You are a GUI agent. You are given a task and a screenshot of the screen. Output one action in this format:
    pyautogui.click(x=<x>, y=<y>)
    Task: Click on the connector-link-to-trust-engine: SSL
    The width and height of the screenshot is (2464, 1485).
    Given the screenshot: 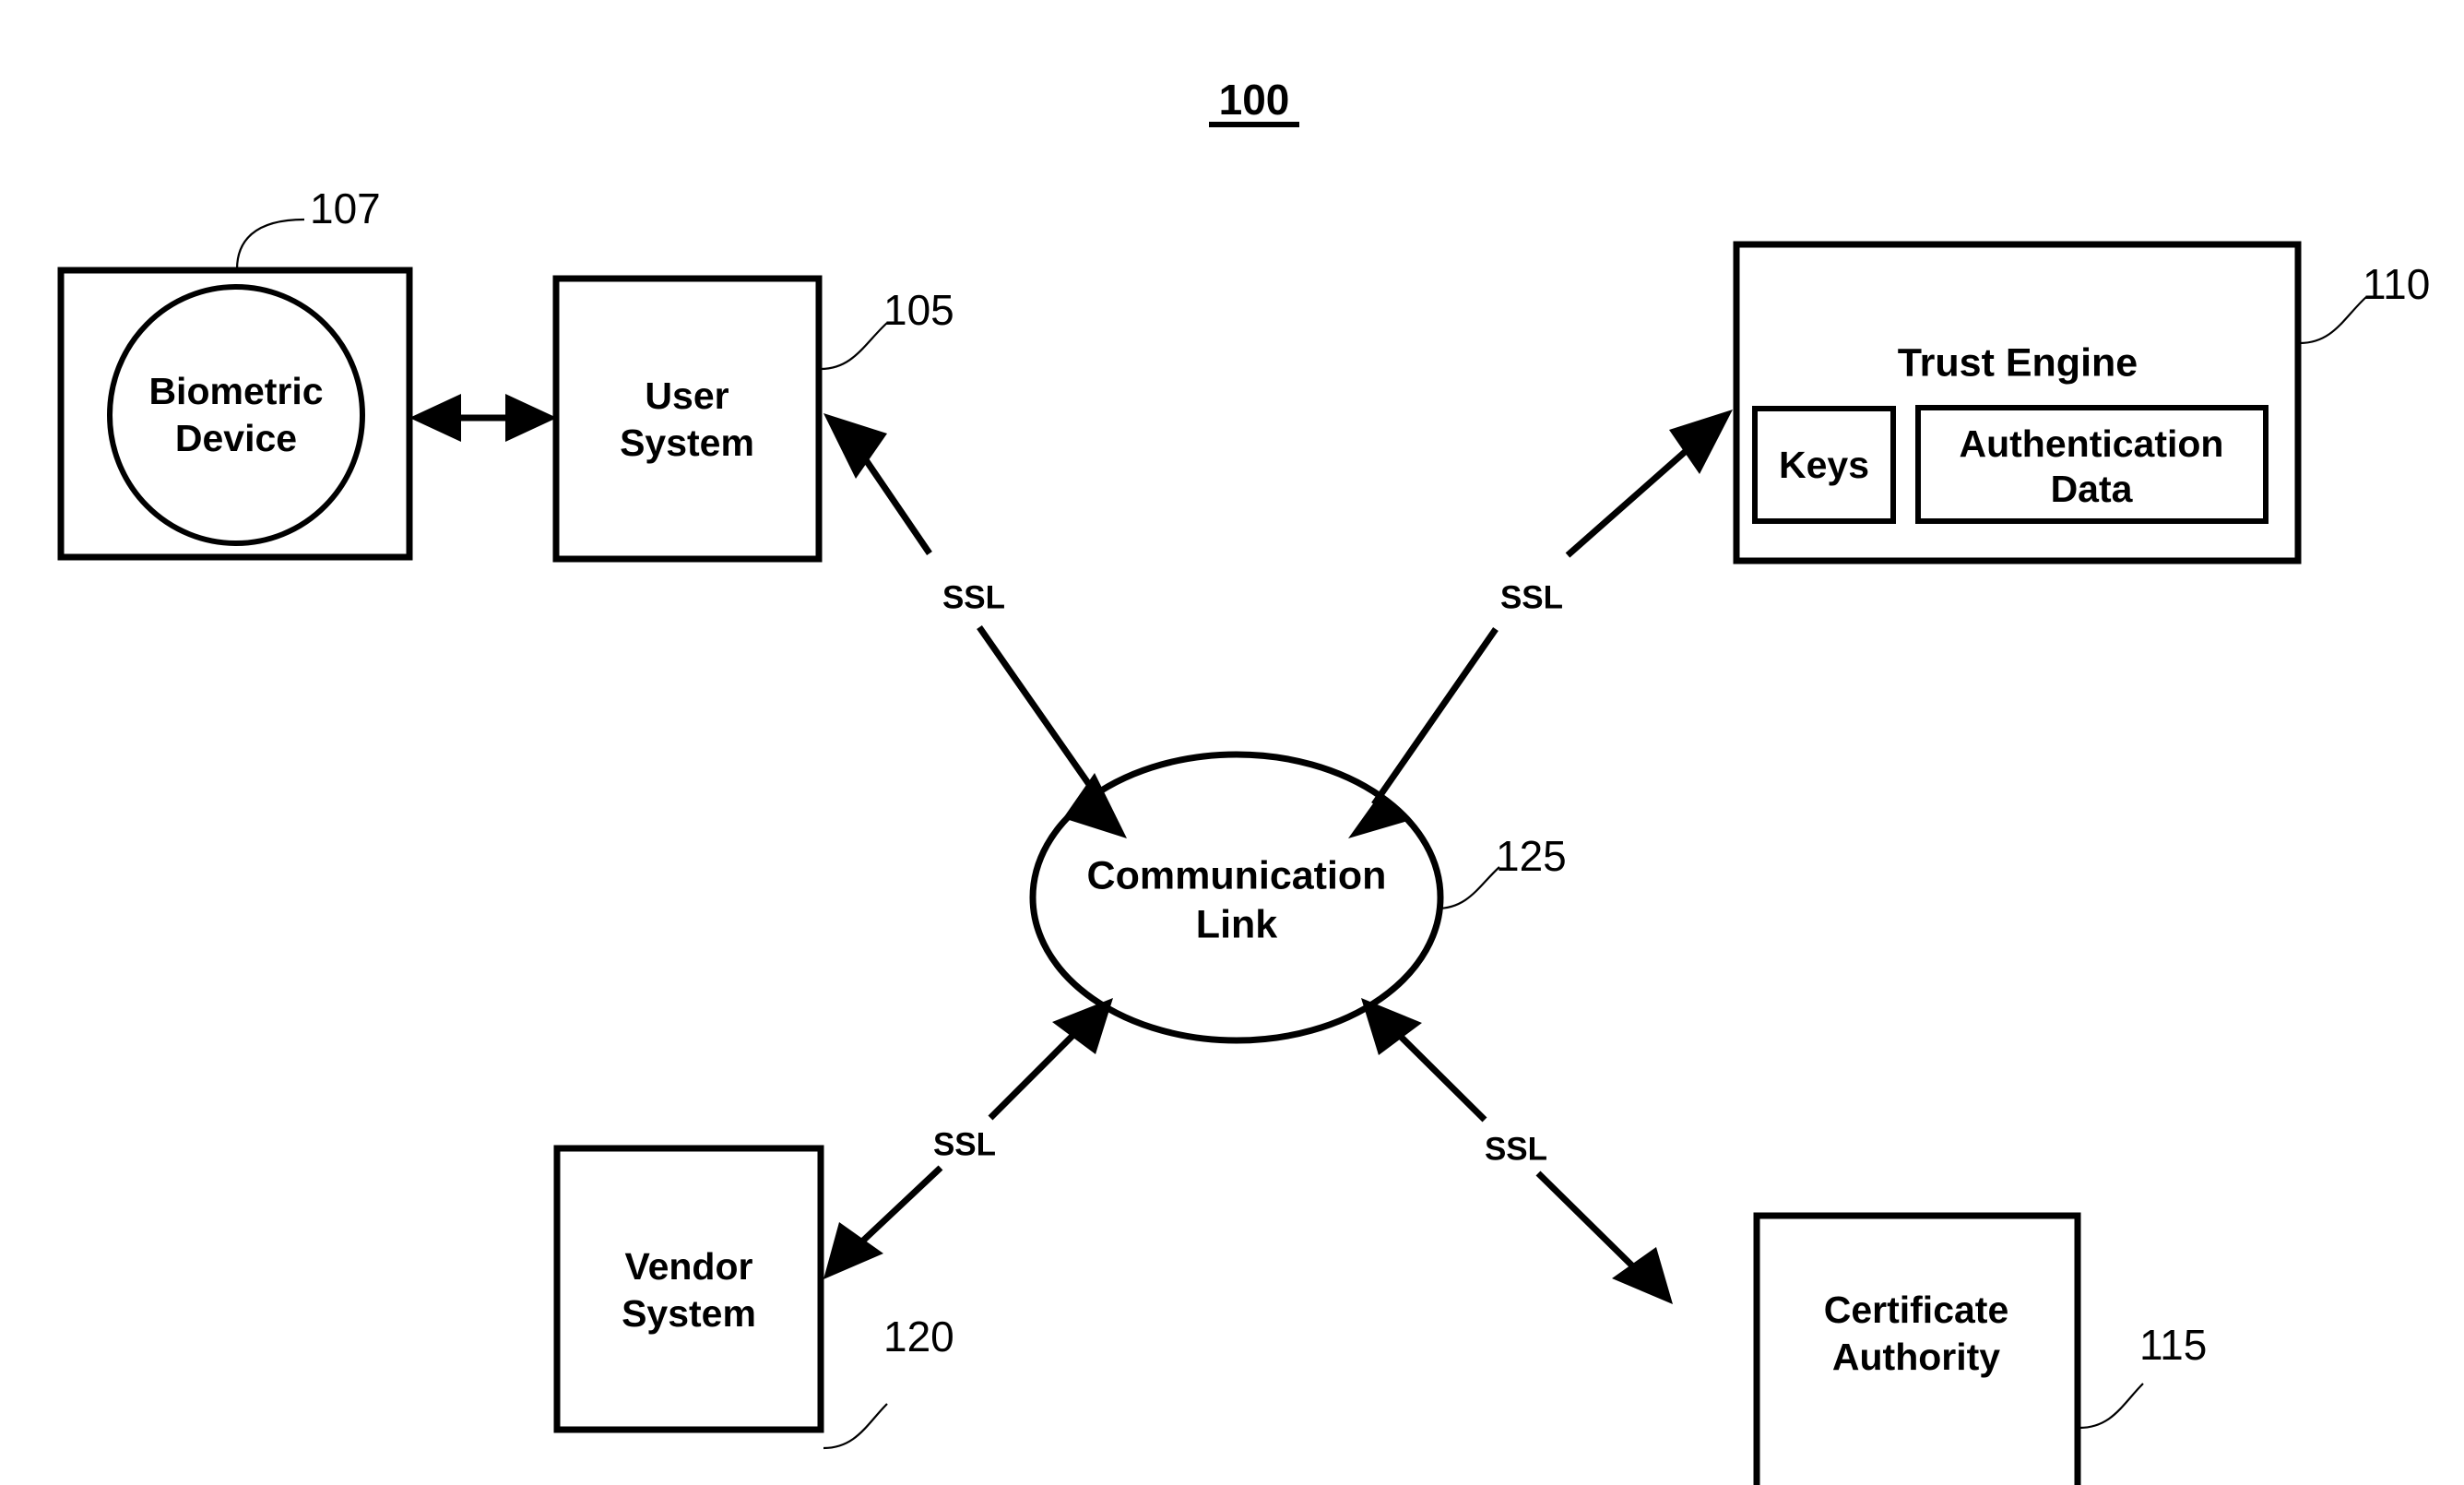 What is the action you would take?
    pyautogui.click(x=1540, y=624)
    